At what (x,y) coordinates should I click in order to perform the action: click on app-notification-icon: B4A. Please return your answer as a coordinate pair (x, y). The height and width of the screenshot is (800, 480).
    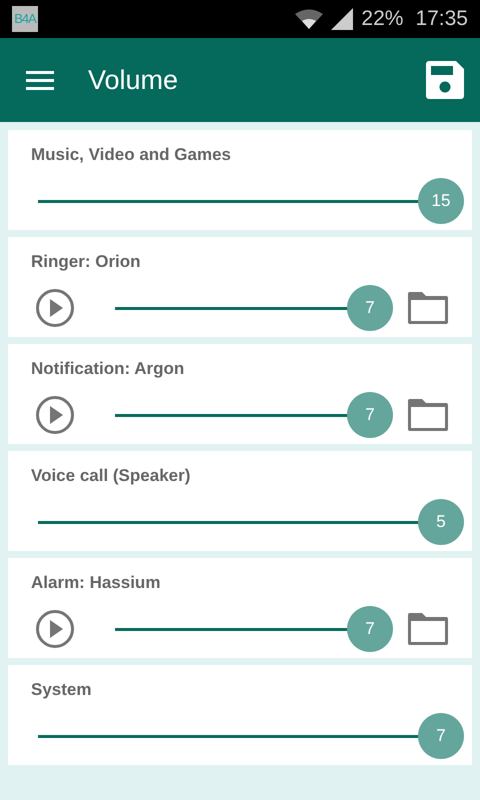
    Looking at the image, I should click on (25, 19).